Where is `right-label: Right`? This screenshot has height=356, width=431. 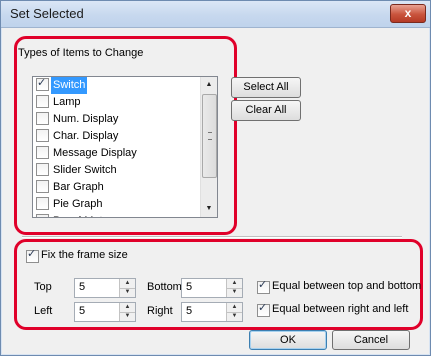
right-label: Right is located at coordinates (160, 311).